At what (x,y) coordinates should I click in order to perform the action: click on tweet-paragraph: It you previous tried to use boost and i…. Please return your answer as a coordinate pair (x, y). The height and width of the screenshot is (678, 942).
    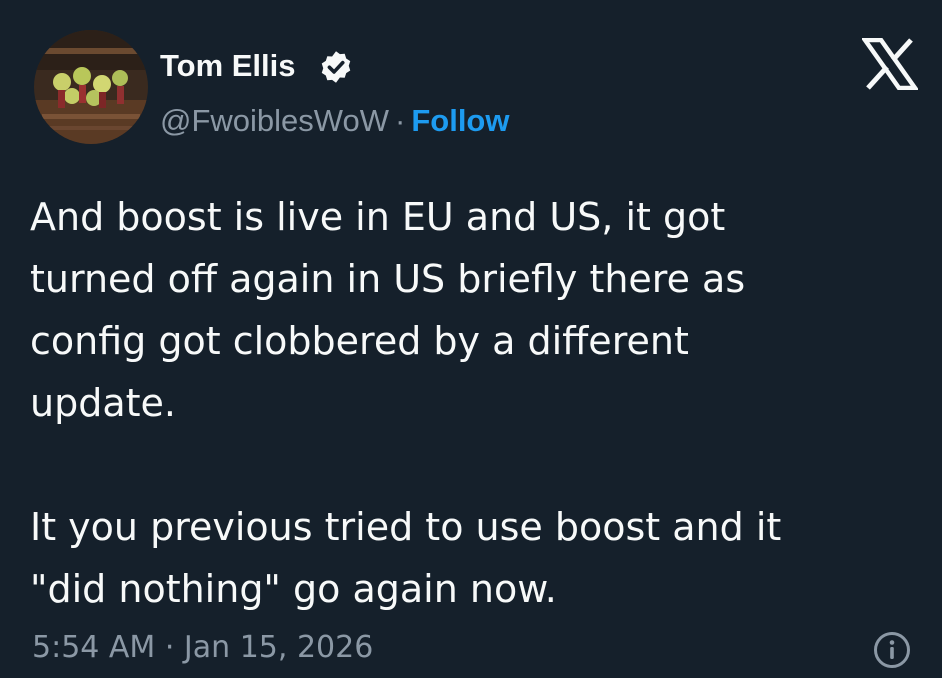
    Looking at the image, I should click on (406, 558).